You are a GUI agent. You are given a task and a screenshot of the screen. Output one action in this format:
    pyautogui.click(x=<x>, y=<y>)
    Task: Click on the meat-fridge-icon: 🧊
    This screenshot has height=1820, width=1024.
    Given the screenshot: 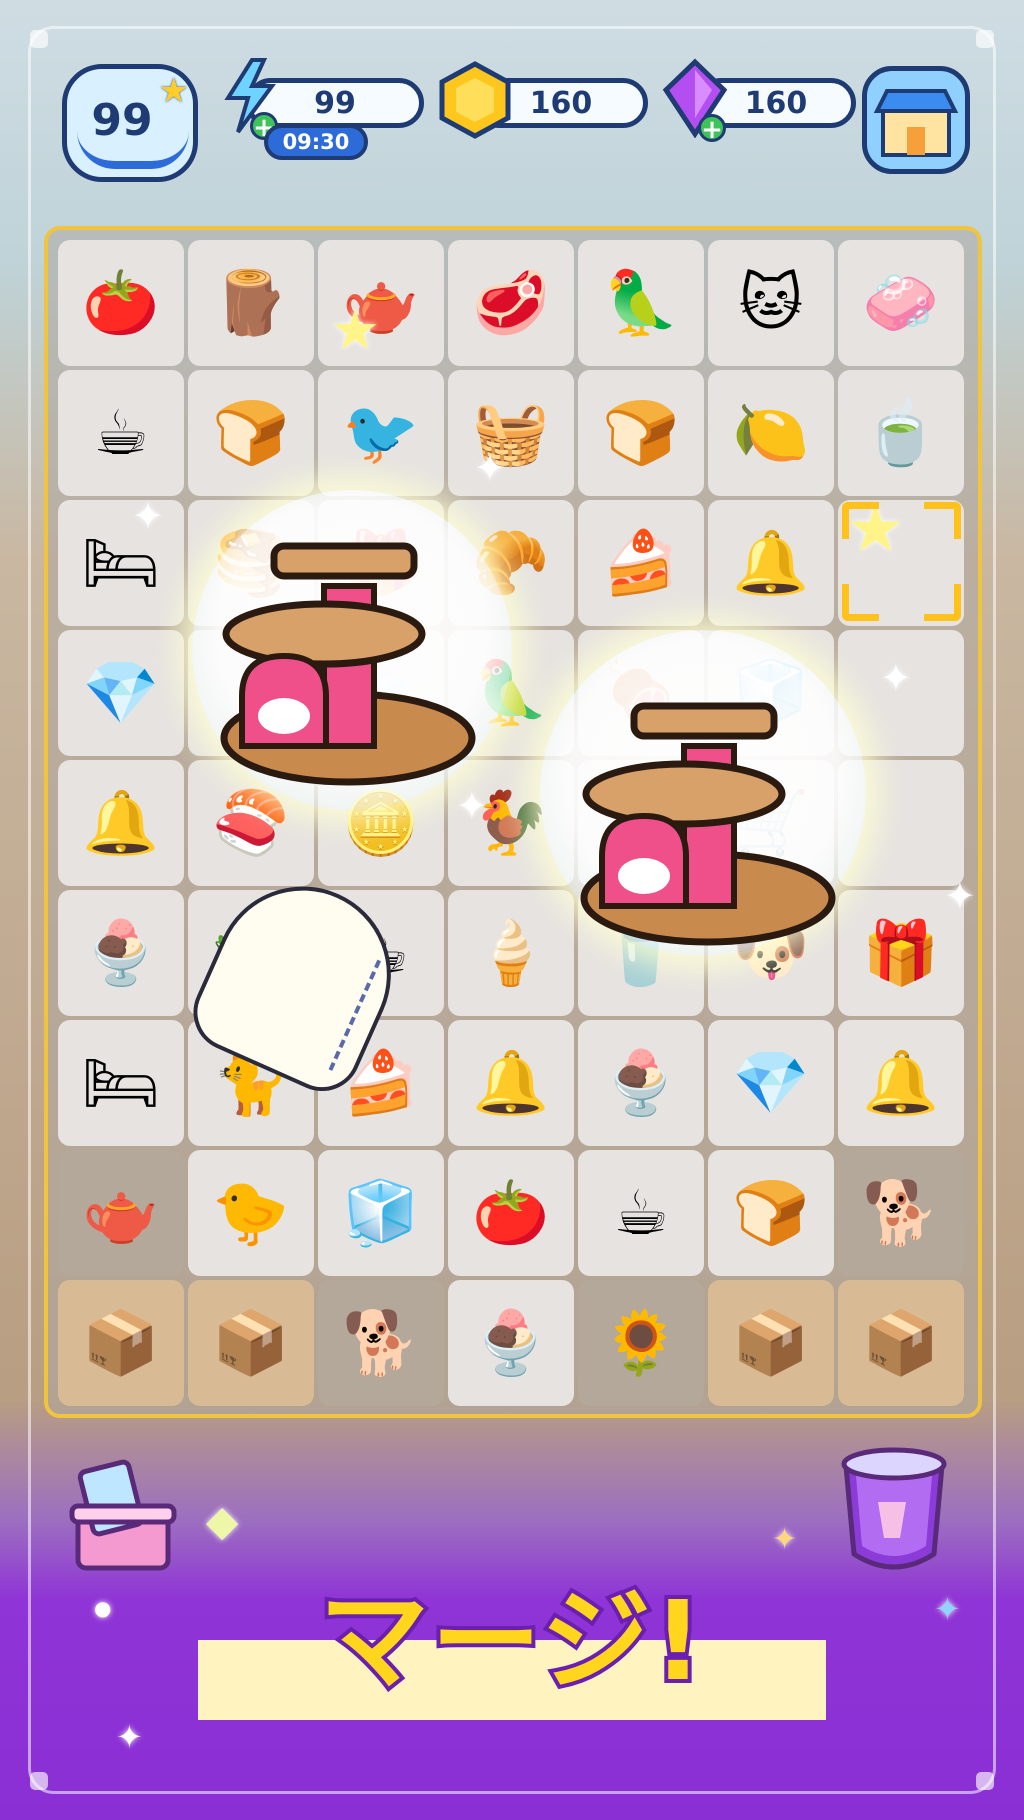 What is the action you would take?
    pyautogui.click(x=381, y=1212)
    